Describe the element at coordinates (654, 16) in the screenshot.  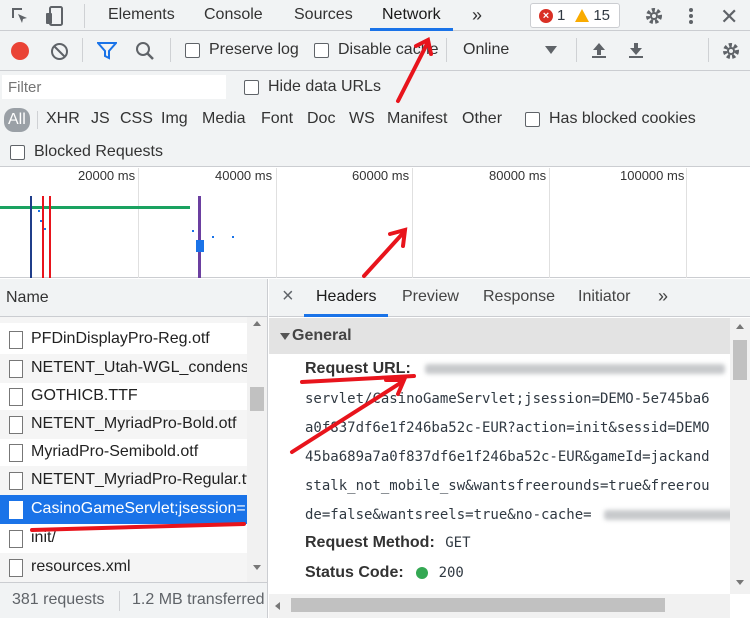
I see `settings-gear-icon` at that location.